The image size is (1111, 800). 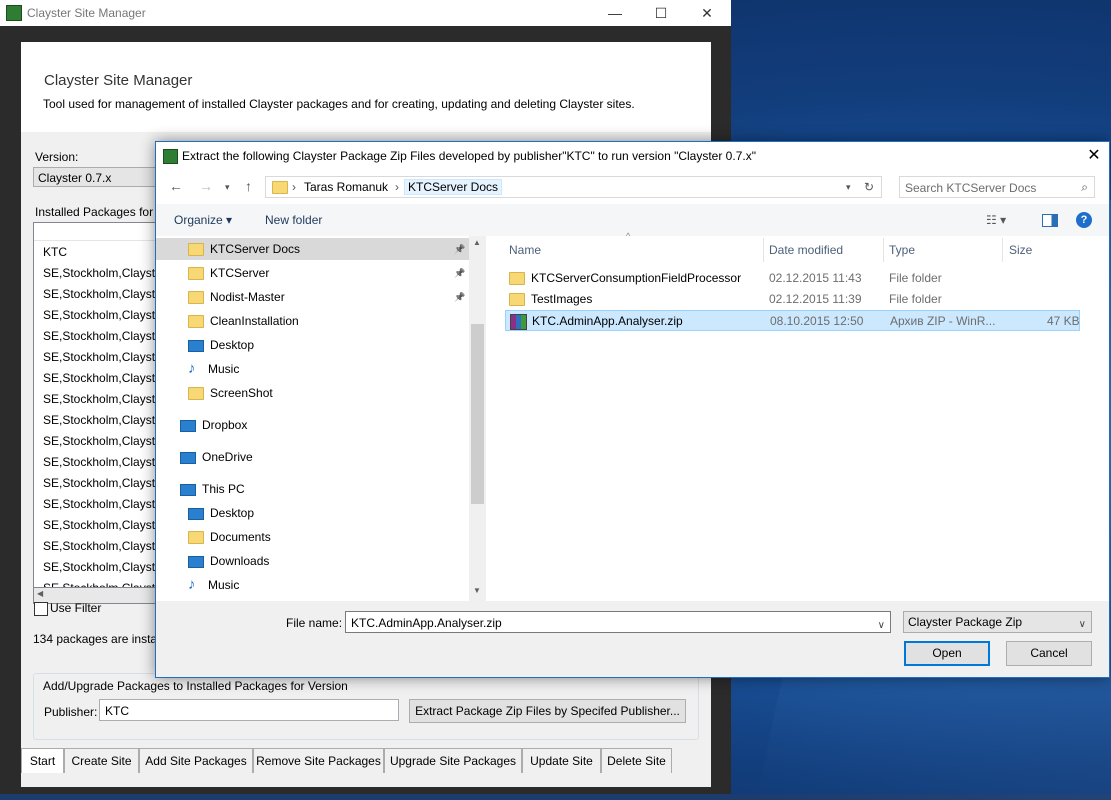 I want to click on open-button: Open, so click(x=947, y=653).